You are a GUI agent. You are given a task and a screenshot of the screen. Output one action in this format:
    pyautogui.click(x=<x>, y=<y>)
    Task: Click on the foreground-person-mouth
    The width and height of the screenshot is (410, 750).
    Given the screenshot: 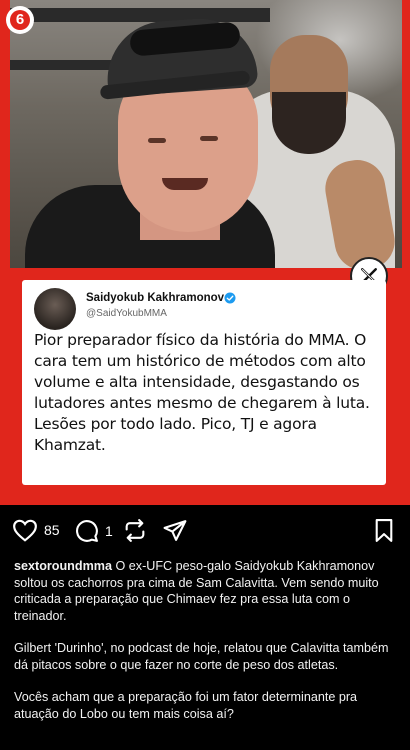 What is the action you would take?
    pyautogui.click(x=185, y=184)
    